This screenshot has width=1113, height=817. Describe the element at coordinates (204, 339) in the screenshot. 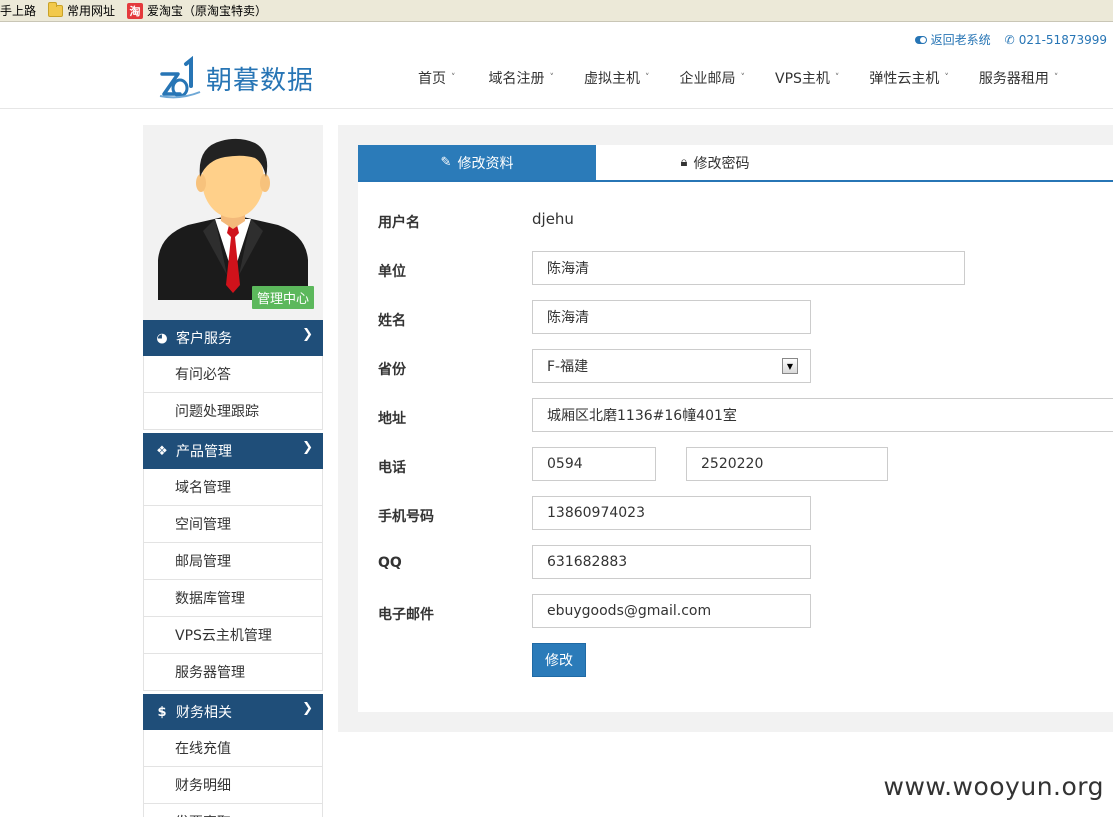

I see `section-title: 客户服务` at that location.